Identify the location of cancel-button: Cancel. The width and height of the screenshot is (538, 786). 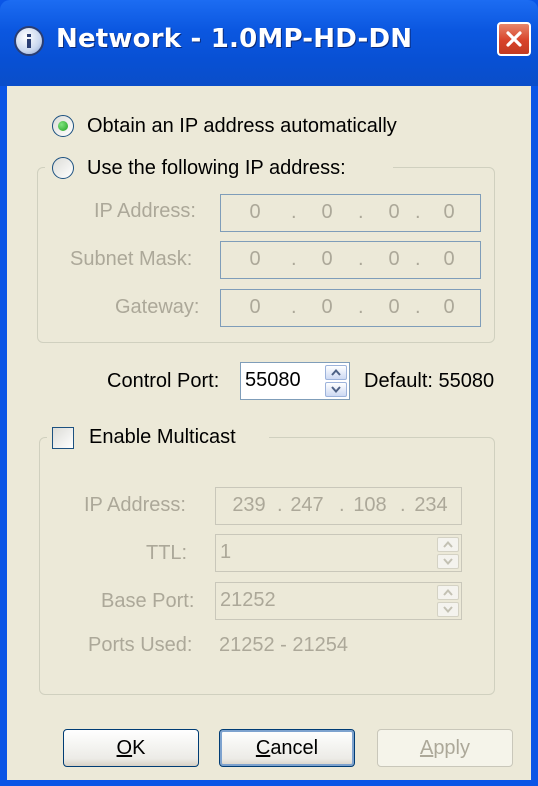
(287, 748).